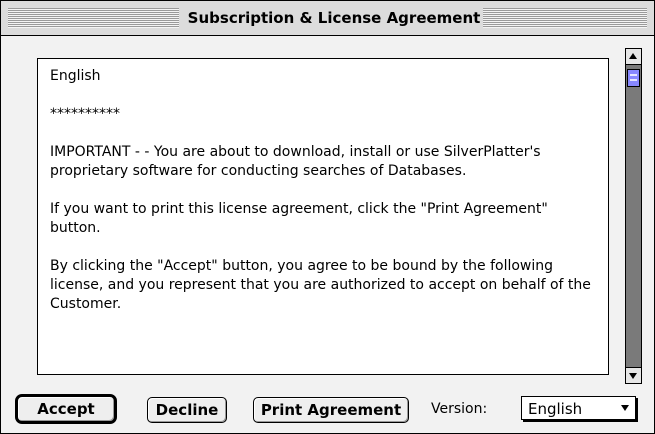 Image resolution: width=655 pixels, height=434 pixels. What do you see at coordinates (331, 410) in the screenshot?
I see `print-agreement-button: Print Agreement` at bounding box center [331, 410].